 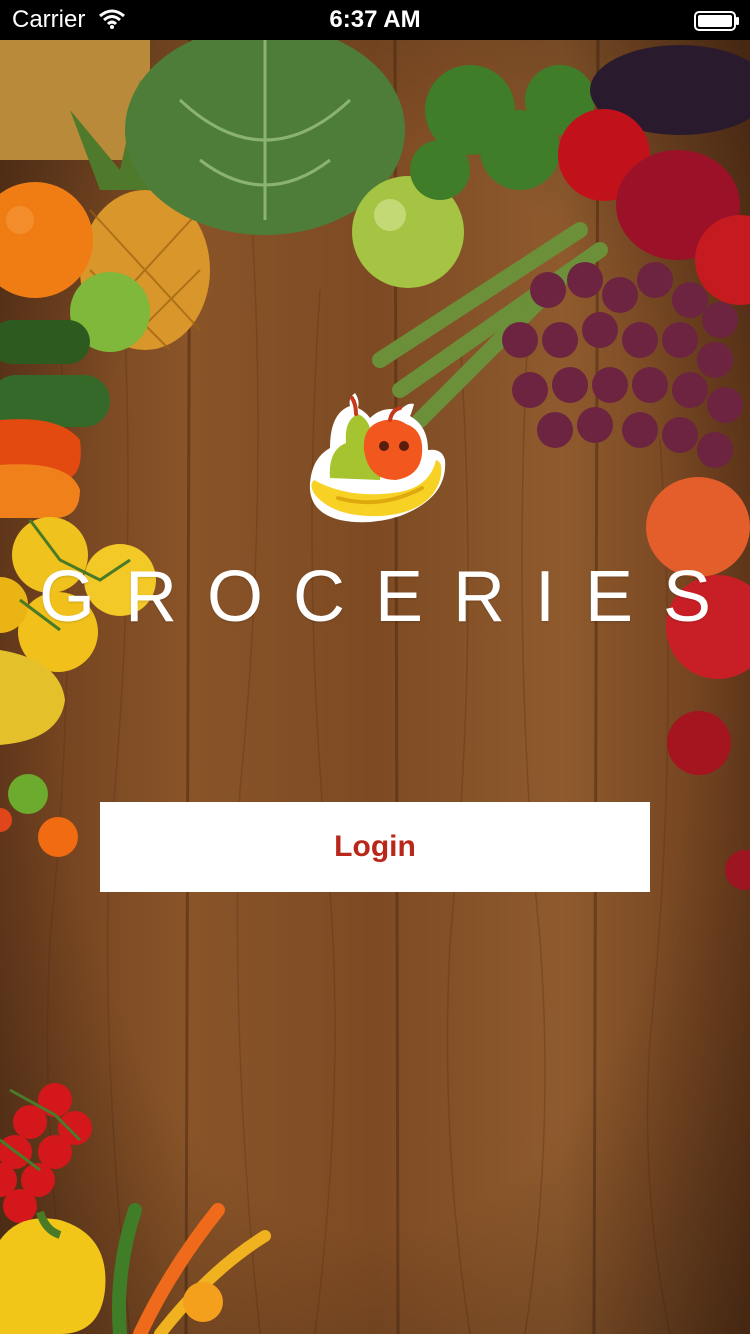 I want to click on battery-icon, so click(x=716, y=20).